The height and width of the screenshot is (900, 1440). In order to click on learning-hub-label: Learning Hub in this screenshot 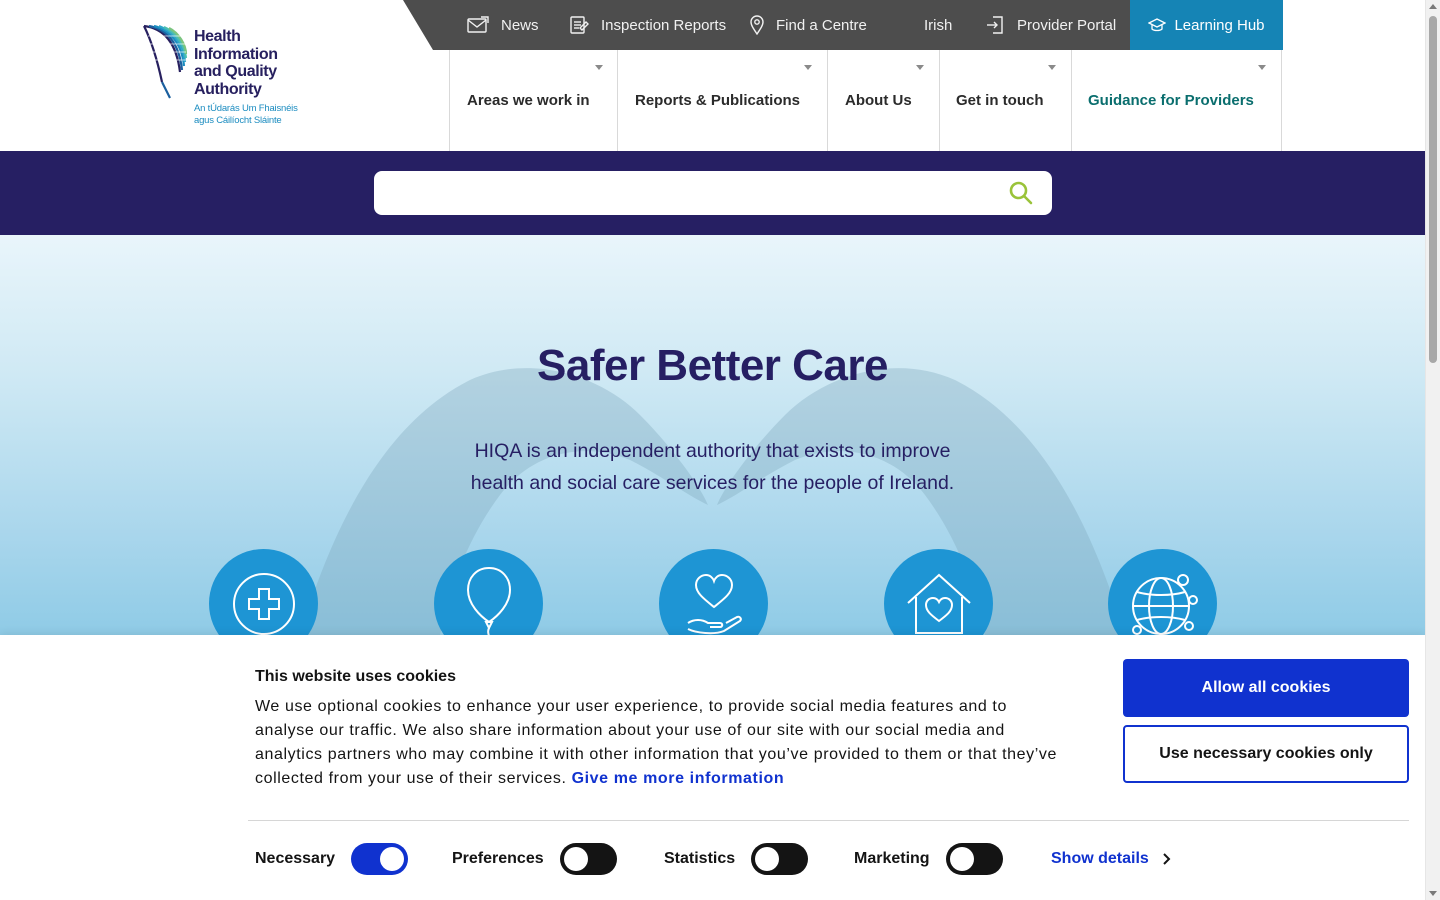, I will do `click(1219, 25)`.